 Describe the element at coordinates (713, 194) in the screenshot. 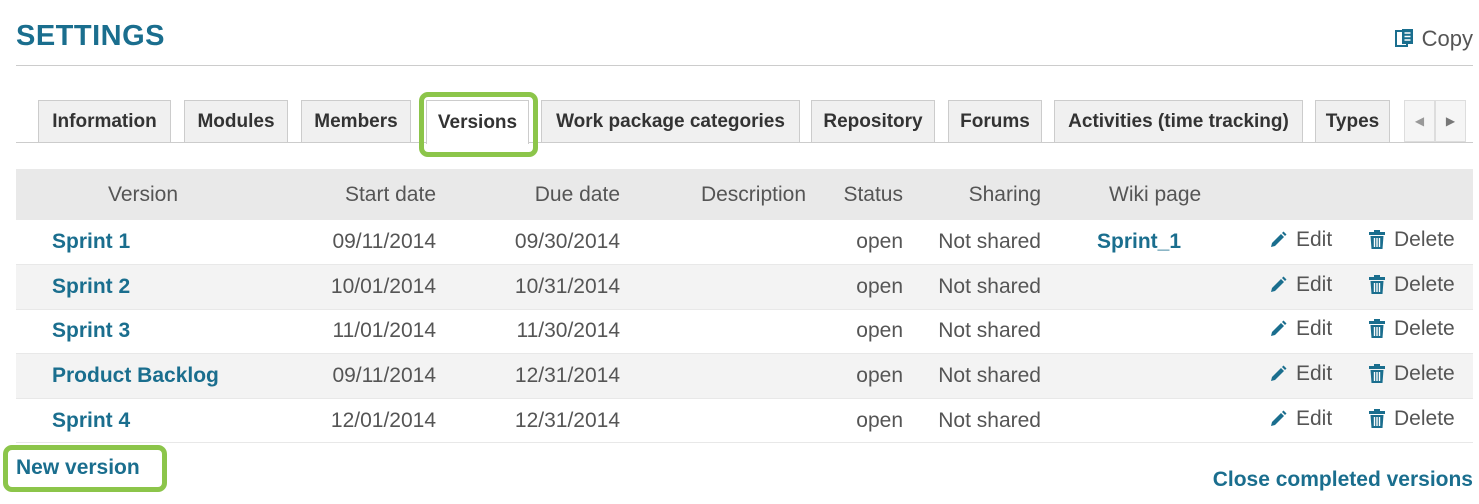

I see `column-header-description: Description` at that location.